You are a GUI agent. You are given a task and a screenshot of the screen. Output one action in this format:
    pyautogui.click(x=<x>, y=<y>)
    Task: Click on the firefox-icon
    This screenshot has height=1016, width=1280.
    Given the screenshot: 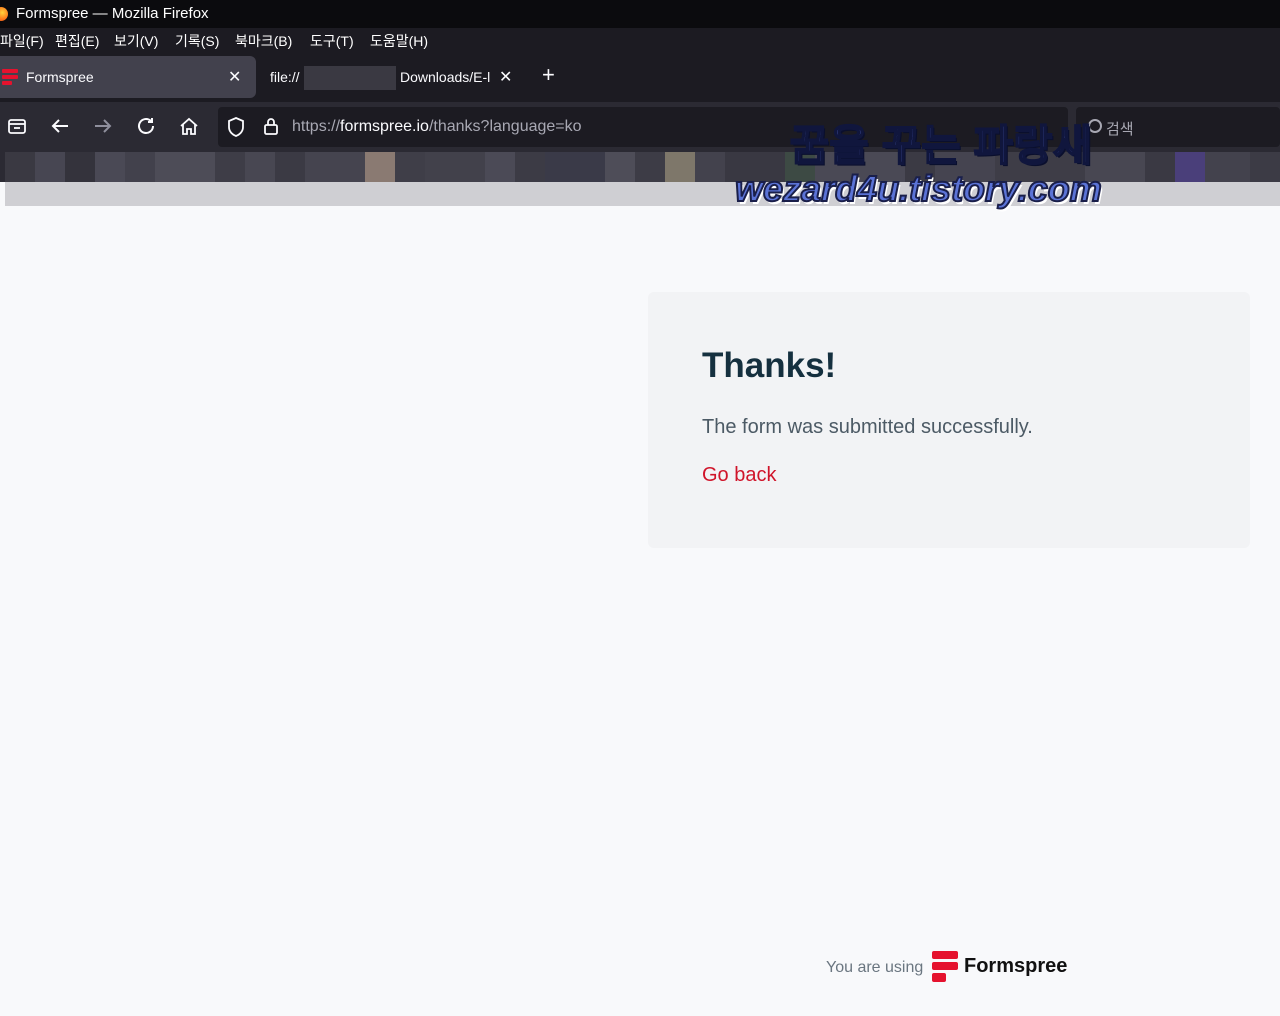 What is the action you would take?
    pyautogui.click(x=4, y=14)
    